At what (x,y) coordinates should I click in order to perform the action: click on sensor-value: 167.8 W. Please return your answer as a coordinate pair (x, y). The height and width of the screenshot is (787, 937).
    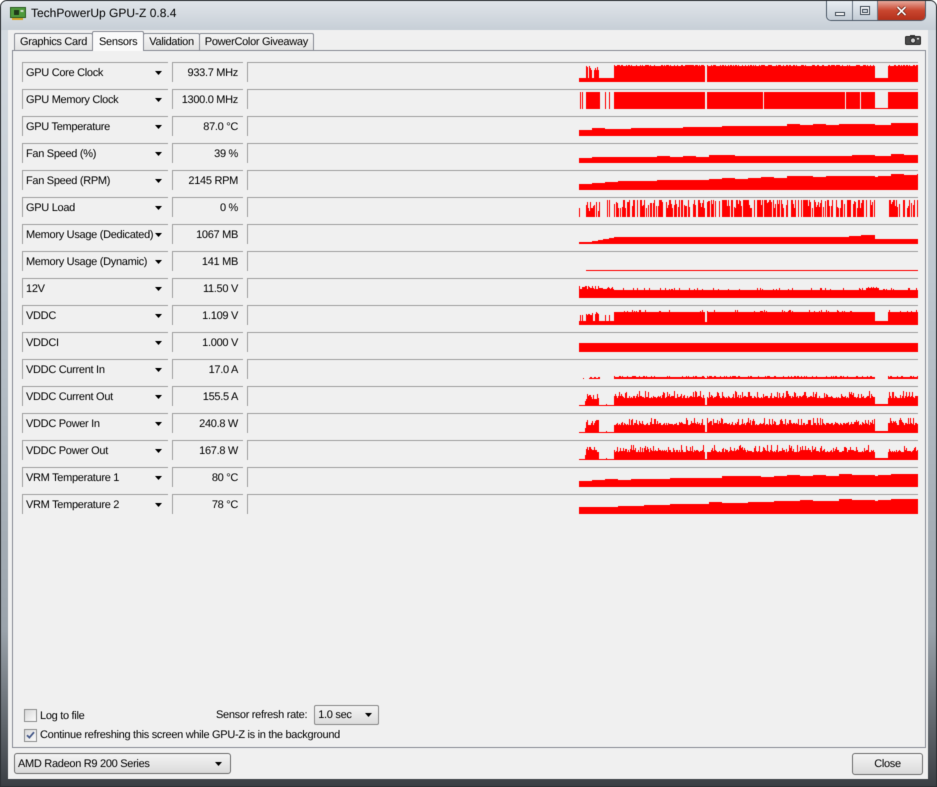
    Looking at the image, I should click on (207, 450).